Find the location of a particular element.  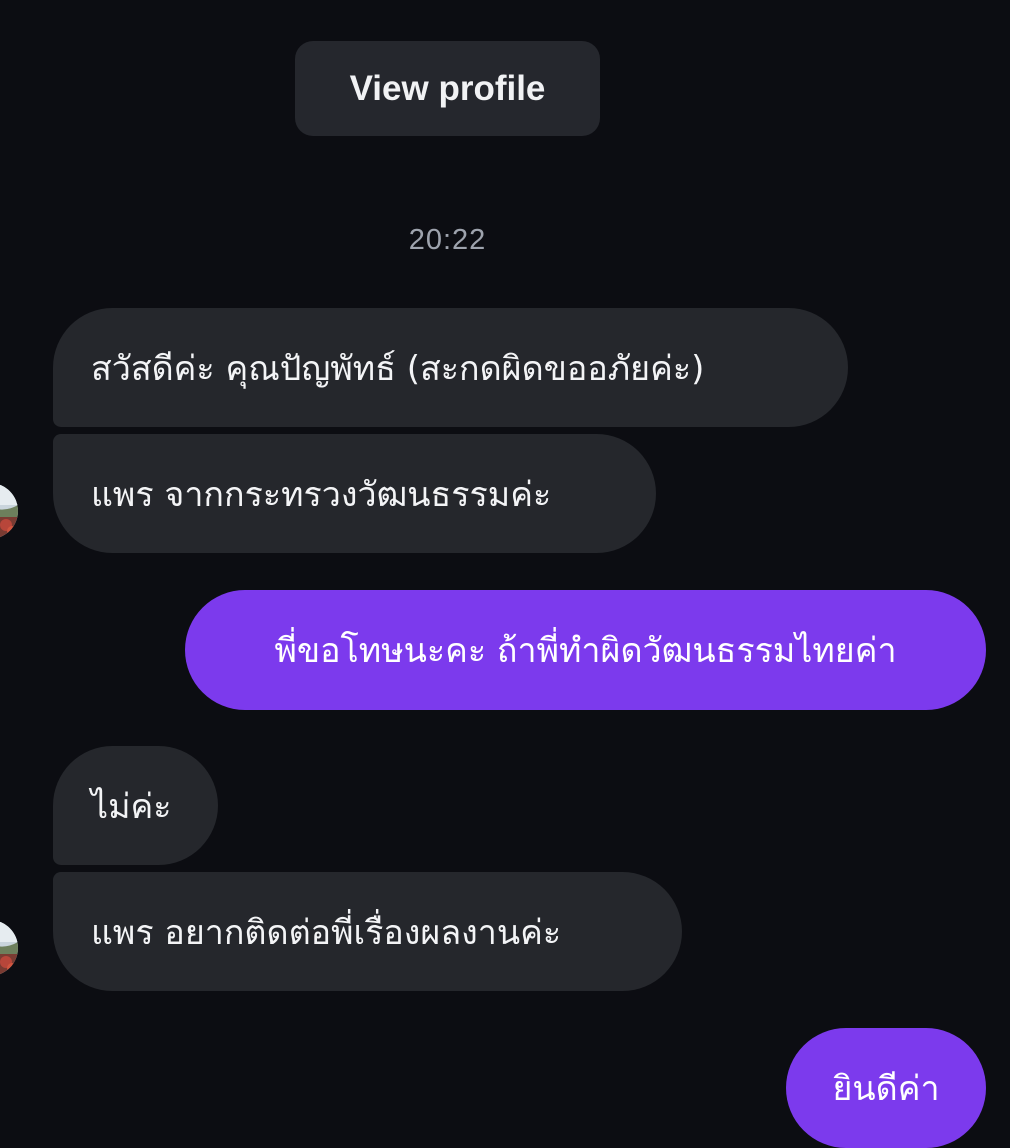

message-text: แพร จากกระทรวงวัฒนธรรมค่ะ is located at coordinates (321, 494).